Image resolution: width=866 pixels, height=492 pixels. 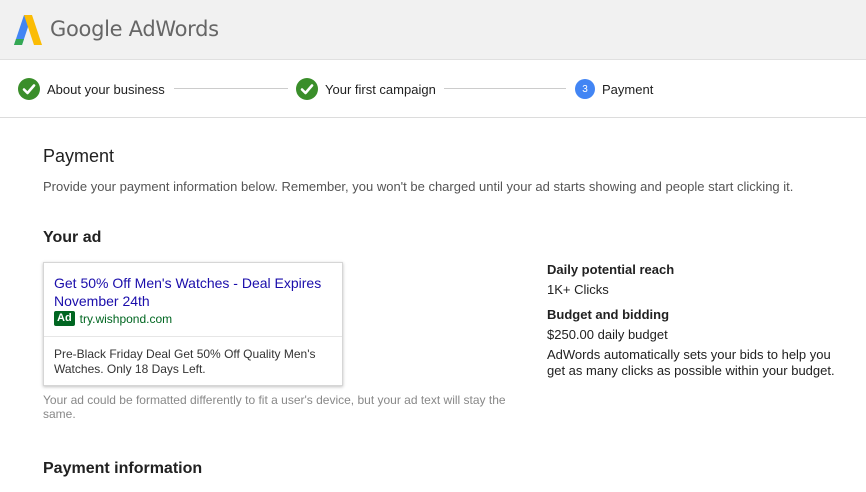 What do you see at coordinates (106, 89) in the screenshot?
I see `step-label: About your business` at bounding box center [106, 89].